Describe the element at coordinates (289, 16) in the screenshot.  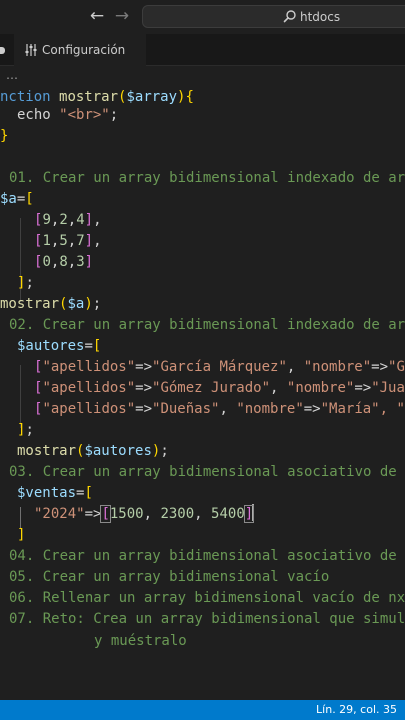
I see `search-icon` at that location.